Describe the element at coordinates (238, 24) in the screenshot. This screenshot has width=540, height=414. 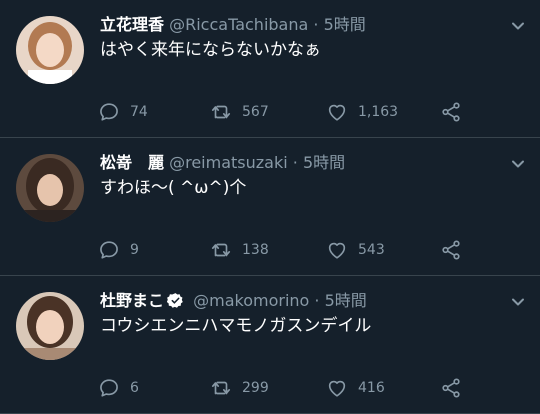
I see `user-handle: @RiccaTachibana` at that location.